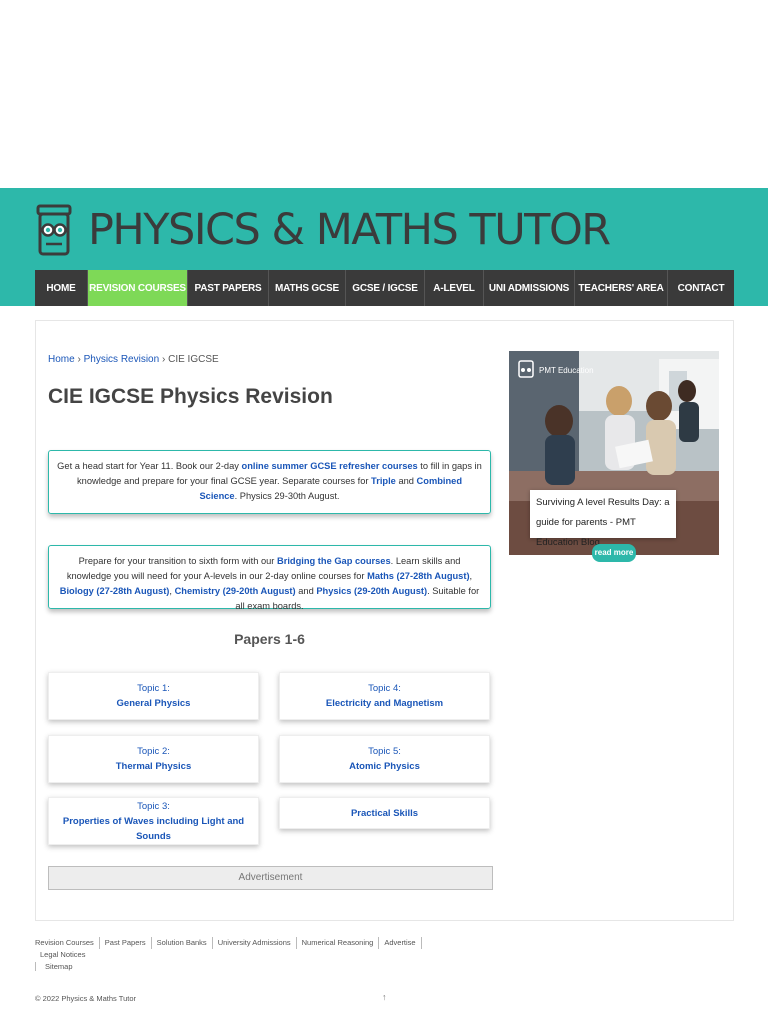 This screenshot has height=1024, width=768. Describe the element at coordinates (153, 806) in the screenshot. I see `topic-number: Topic 3:` at that location.